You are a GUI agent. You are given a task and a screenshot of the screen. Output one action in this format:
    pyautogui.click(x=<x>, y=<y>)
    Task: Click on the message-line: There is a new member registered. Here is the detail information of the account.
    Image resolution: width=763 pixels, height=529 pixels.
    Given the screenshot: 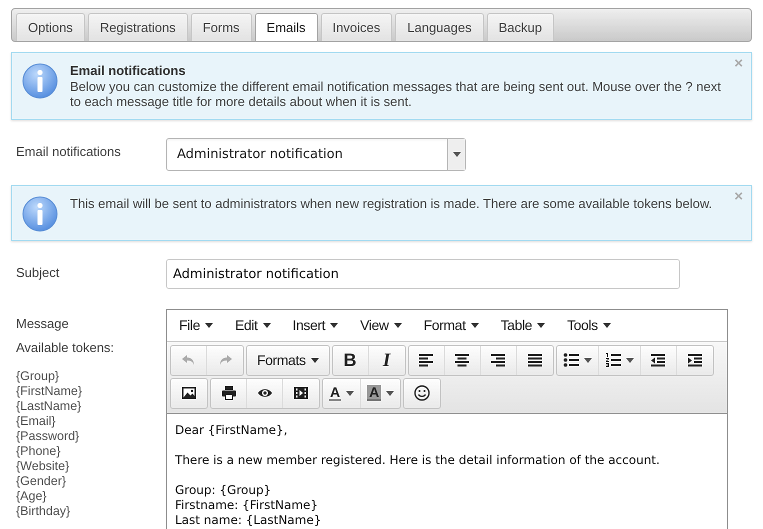 What is the action you would take?
    pyautogui.click(x=418, y=460)
    